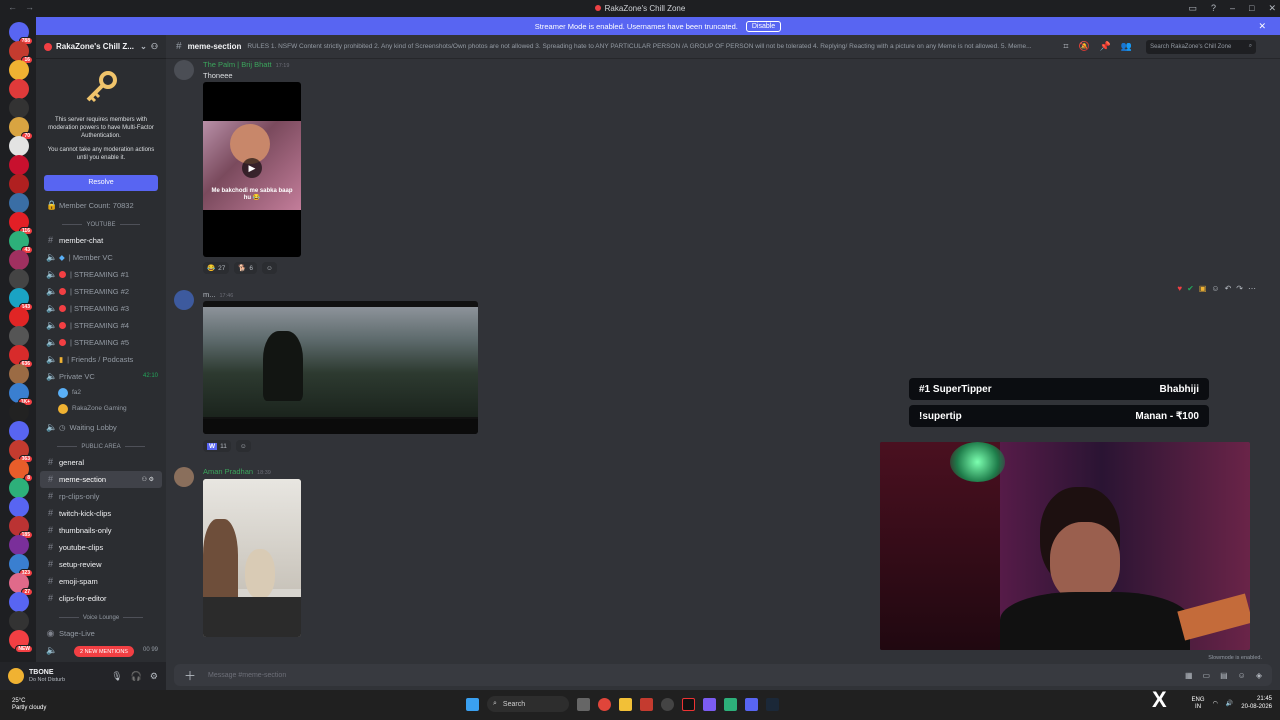  I want to click on server-icon: NEW, so click(21, 641).